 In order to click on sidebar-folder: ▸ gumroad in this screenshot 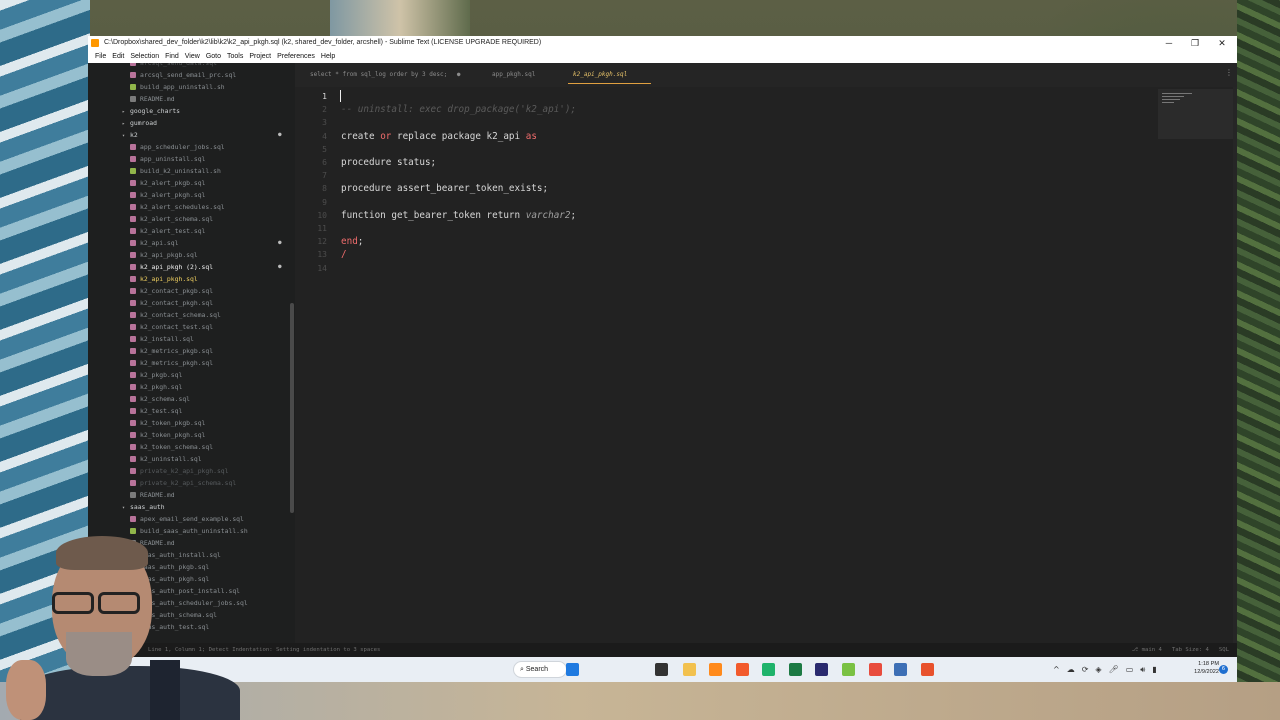, I will do `click(188, 123)`.